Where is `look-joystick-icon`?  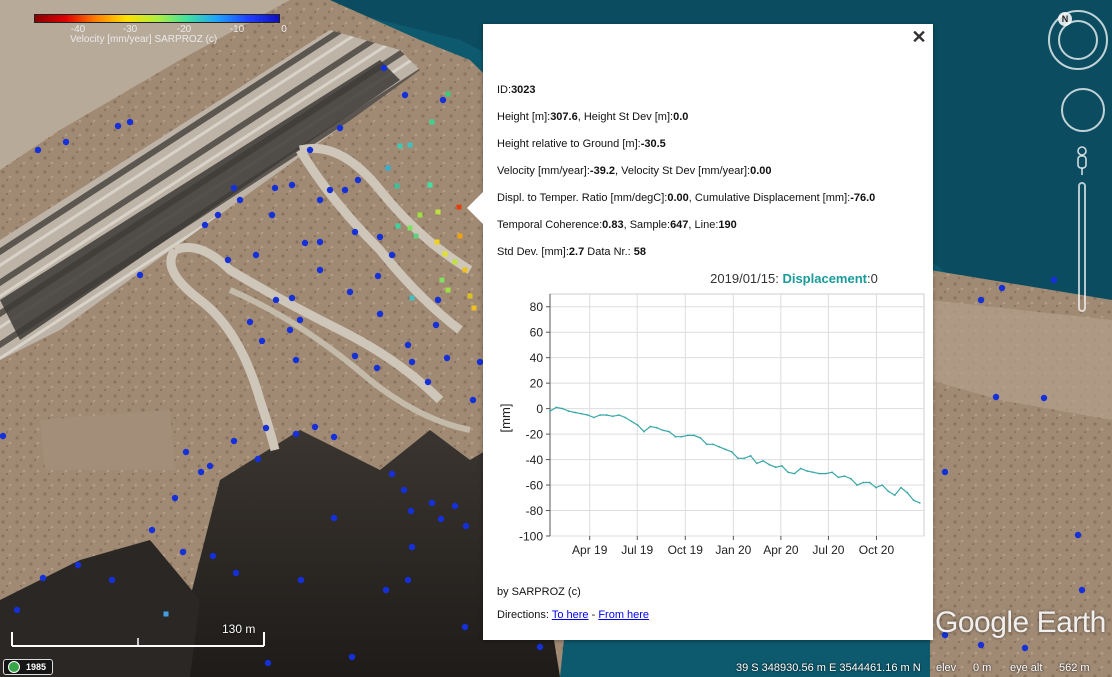
look-joystick-icon is located at coordinates (1078, 40).